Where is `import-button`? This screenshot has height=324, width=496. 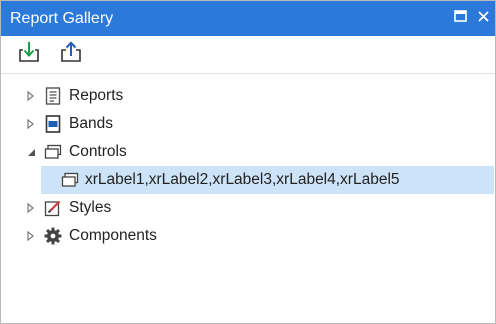 import-button is located at coordinates (29, 55).